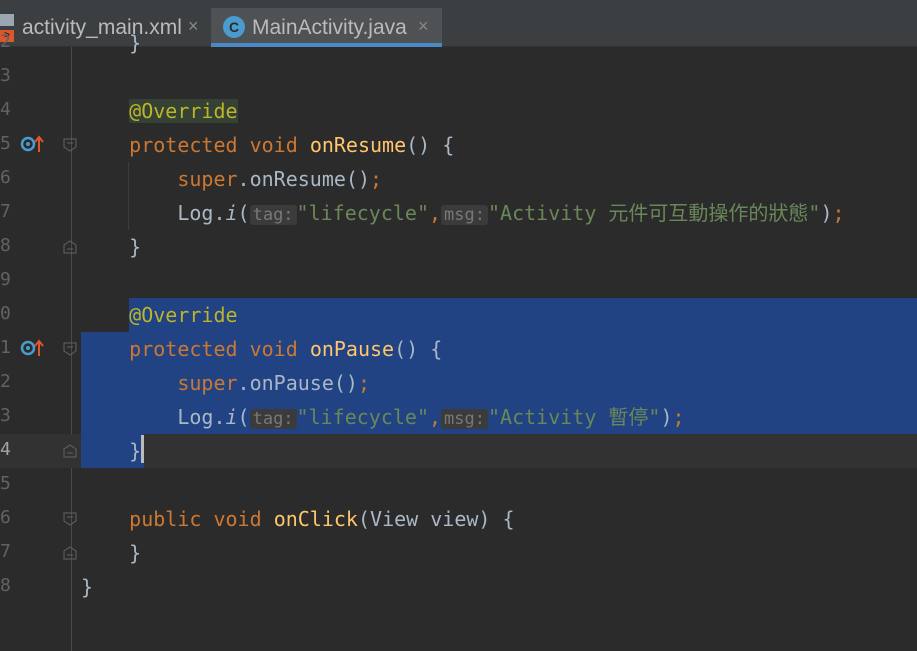 Image resolution: width=917 pixels, height=651 pixels. Describe the element at coordinates (315, 519) in the screenshot. I see `method-name: onClick` at that location.